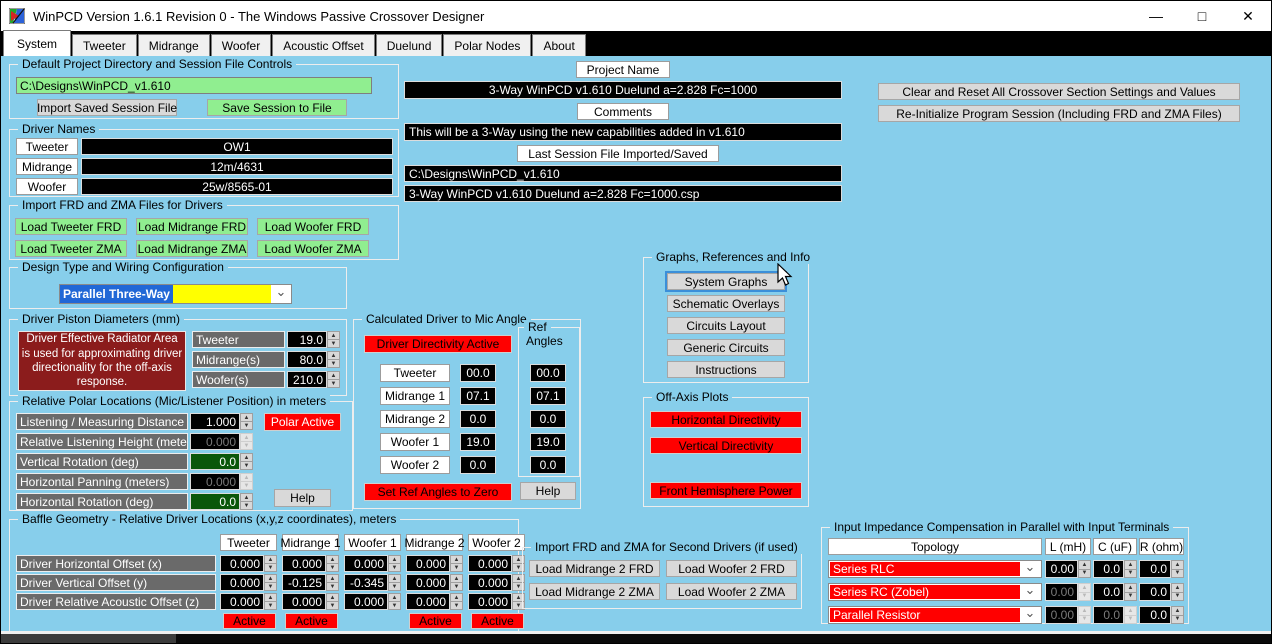 This screenshot has height=644, width=1272. What do you see at coordinates (1202, 16) in the screenshot?
I see `maximize-button: □` at bounding box center [1202, 16].